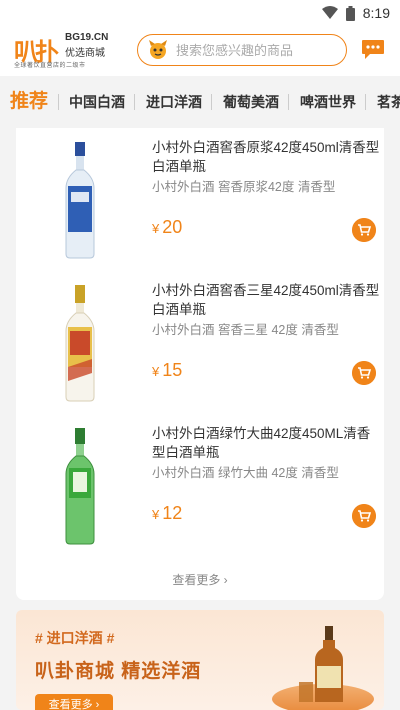  Describe the element at coordinates (328, 102) in the screenshot. I see `tab-beer: 啤酒世界` at that location.